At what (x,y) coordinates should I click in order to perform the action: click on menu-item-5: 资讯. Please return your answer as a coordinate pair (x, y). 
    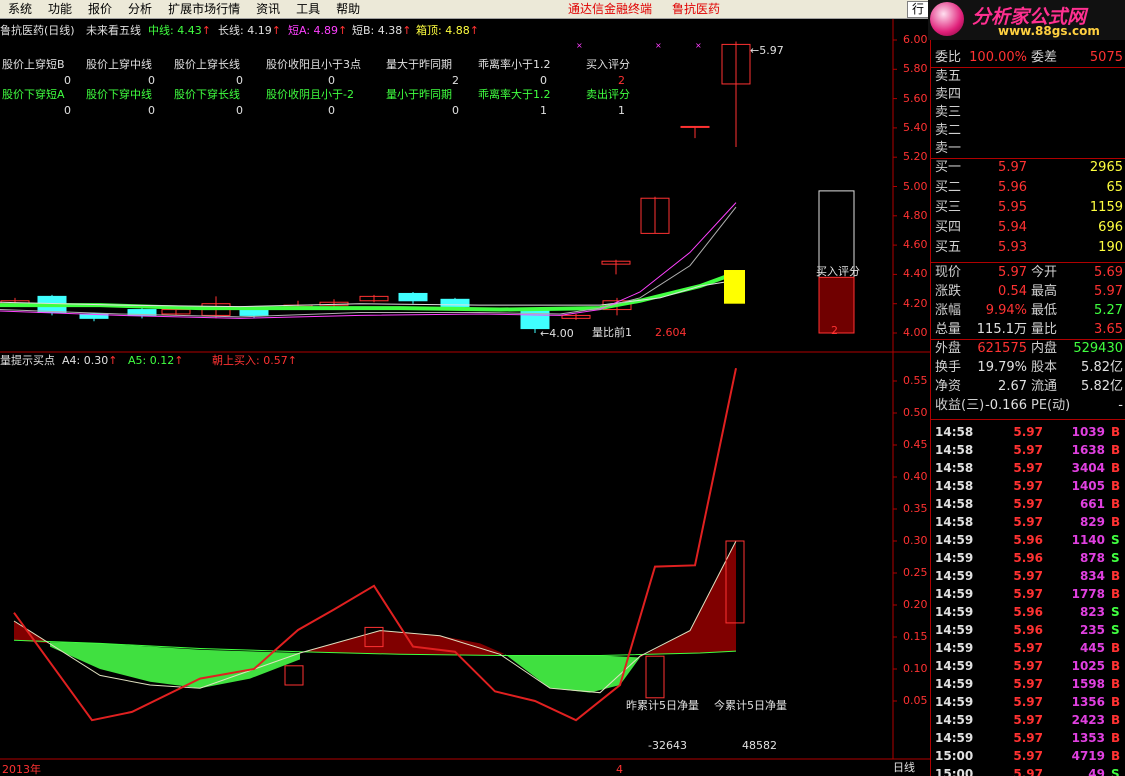
    Looking at the image, I should click on (268, 9).